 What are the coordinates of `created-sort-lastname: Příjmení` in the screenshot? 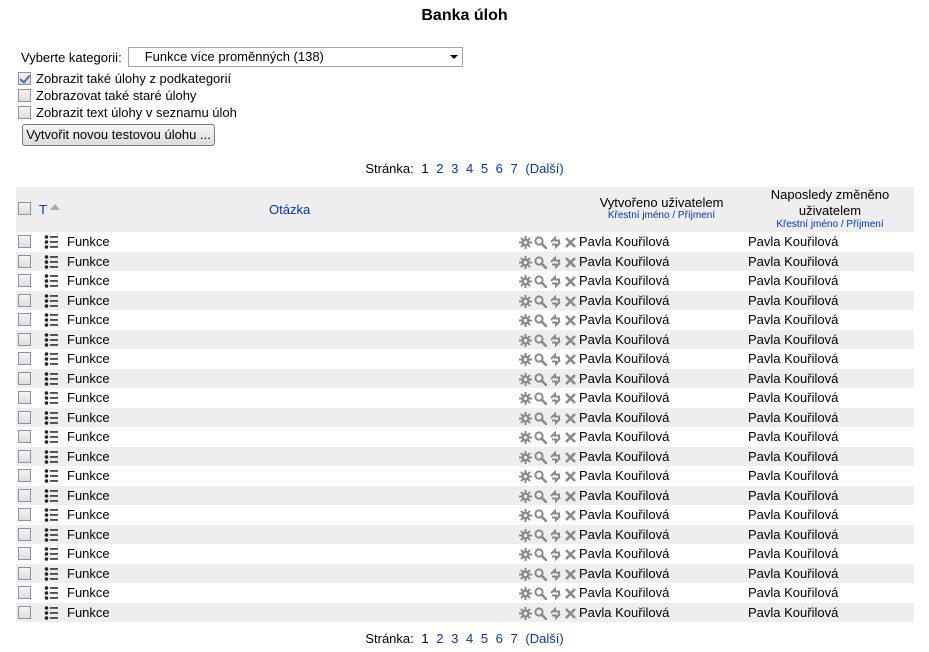 It's located at (696, 215).